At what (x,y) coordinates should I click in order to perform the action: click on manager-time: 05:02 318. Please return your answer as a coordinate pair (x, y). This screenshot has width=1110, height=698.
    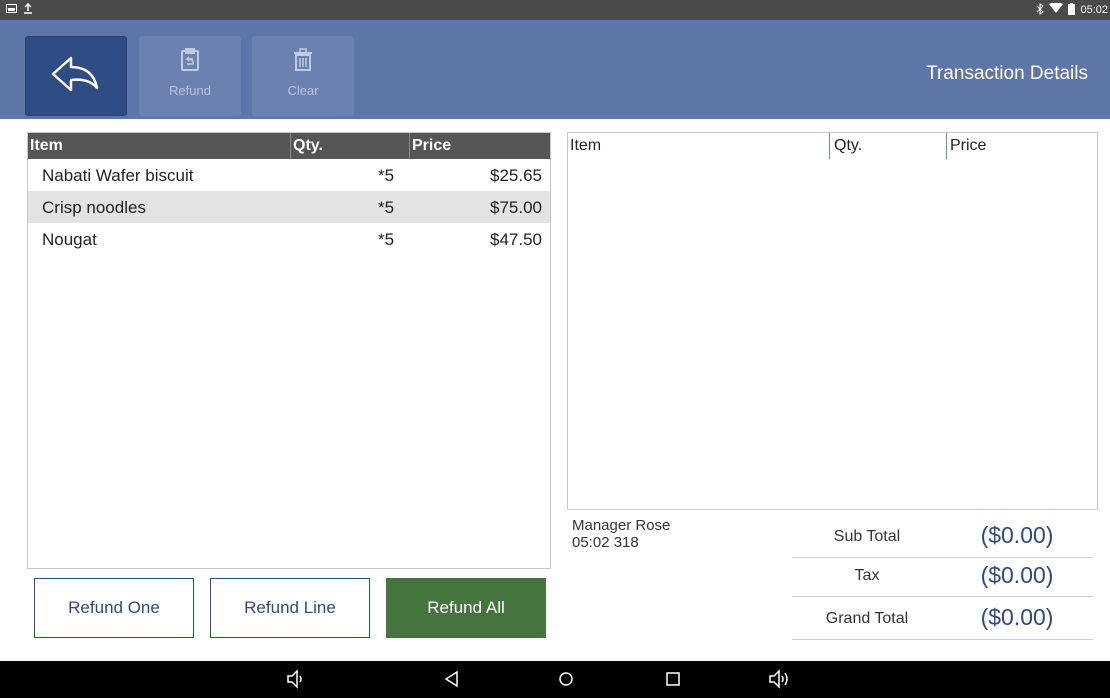
    Looking at the image, I should click on (605, 542).